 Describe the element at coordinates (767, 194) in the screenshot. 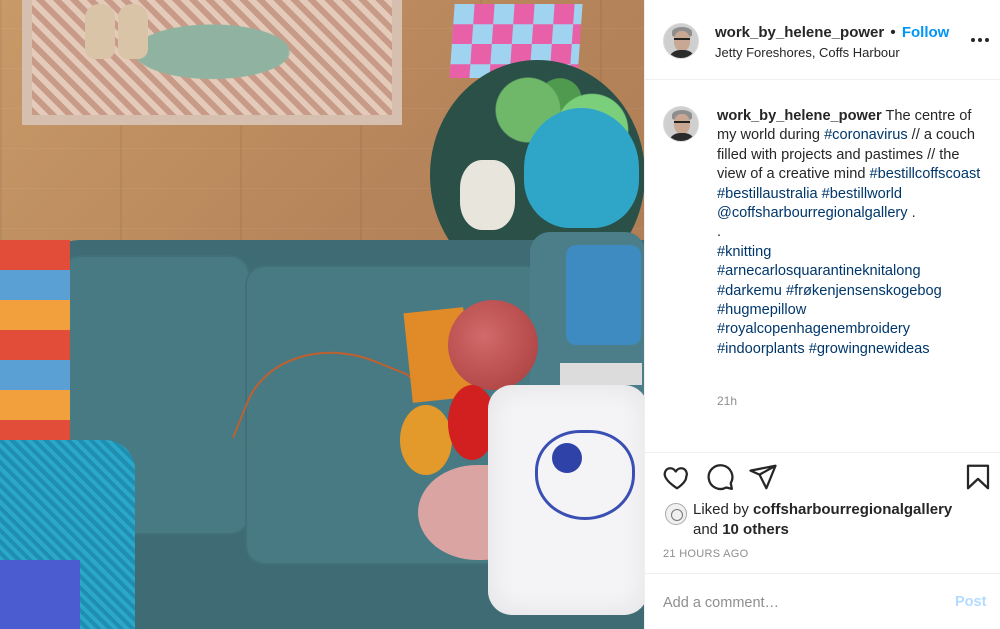

I see `hashtag-link: #bestillaustralia` at that location.